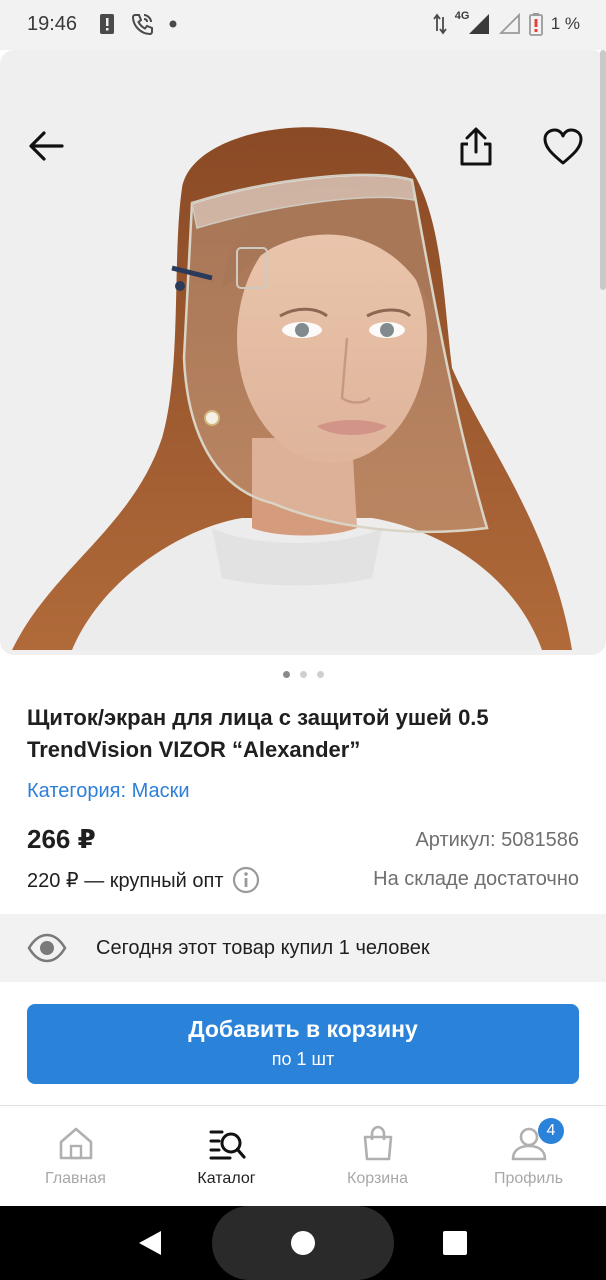 The image size is (606, 1280). I want to click on bag-icon, so click(378, 1143).